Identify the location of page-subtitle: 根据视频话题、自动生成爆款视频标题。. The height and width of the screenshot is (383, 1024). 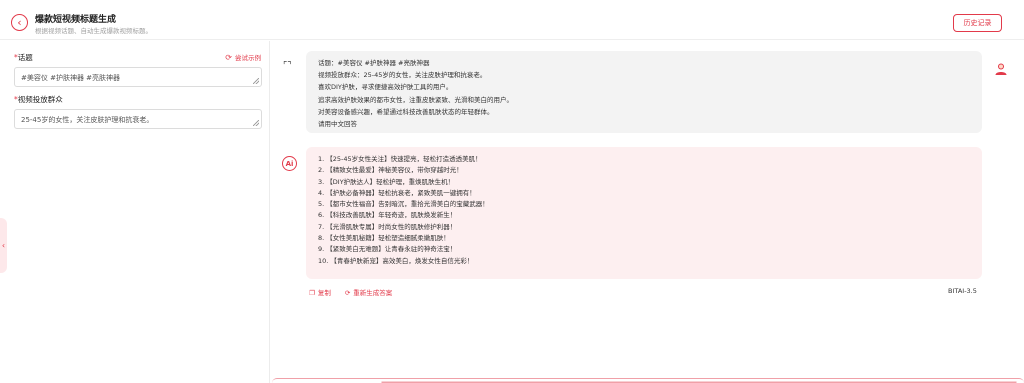
(93, 31).